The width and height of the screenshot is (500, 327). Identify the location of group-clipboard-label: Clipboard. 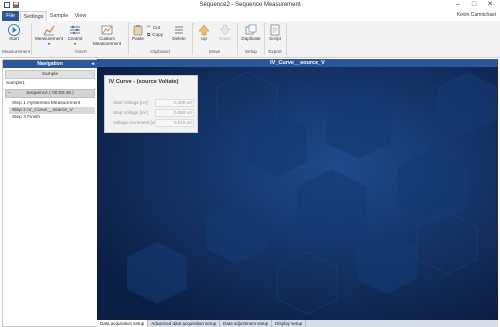
(160, 51).